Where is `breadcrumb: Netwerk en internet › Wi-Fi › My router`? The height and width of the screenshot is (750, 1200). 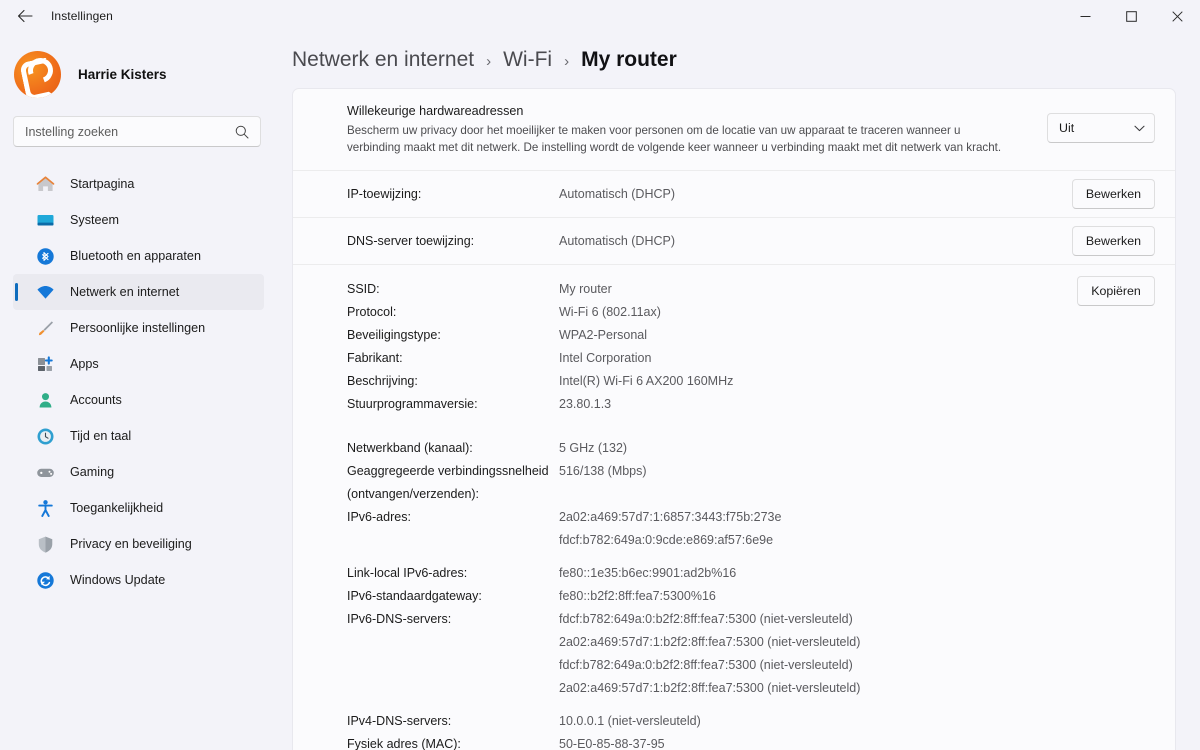
breadcrumb: Netwerk en internet › Wi-Fi › My router is located at coordinates (746, 68).